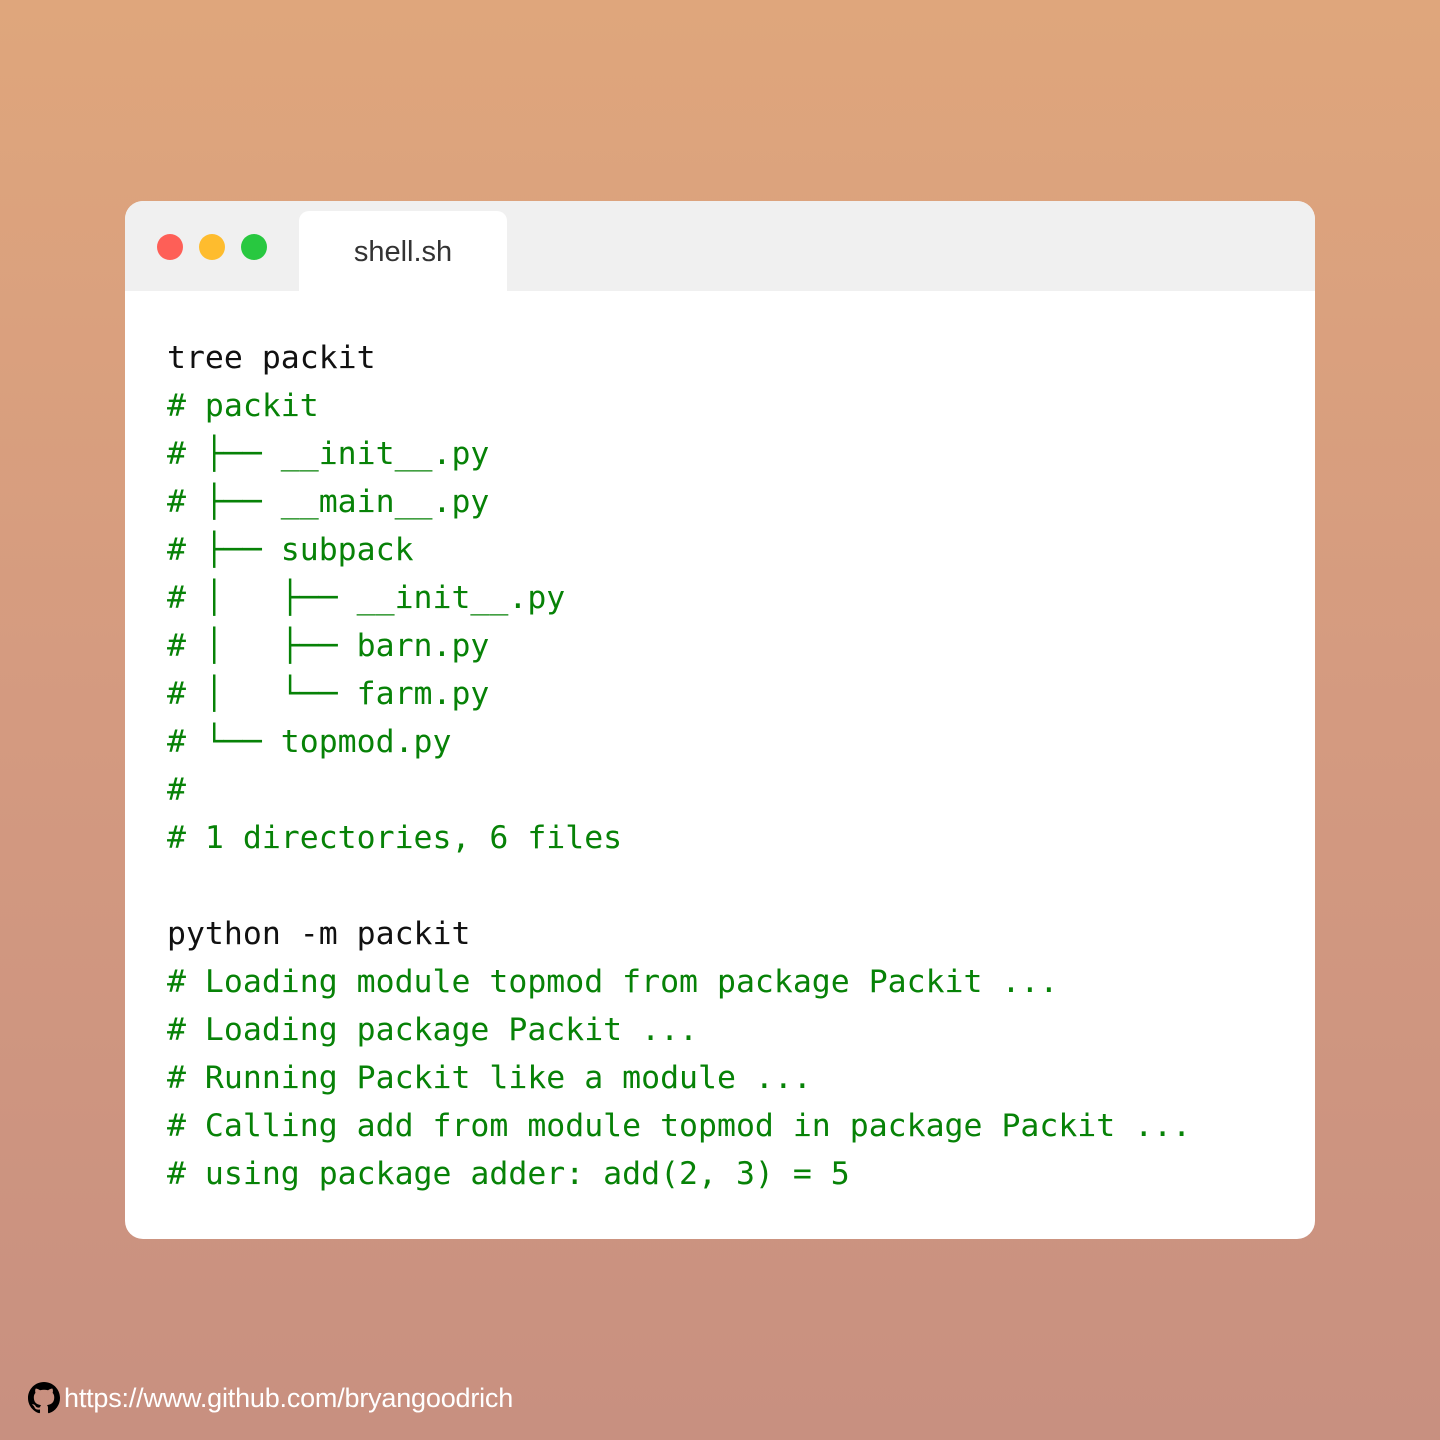 The height and width of the screenshot is (1440, 1440). I want to click on github-url-link: https://www.github.com/bryangoodrich, so click(288, 1398).